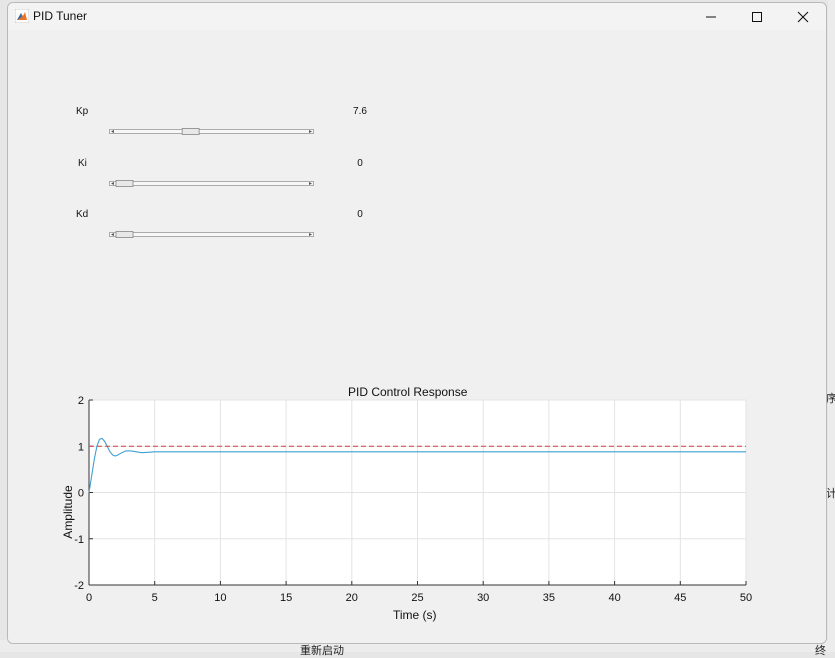 This screenshot has width=835, height=658. What do you see at coordinates (417, 16) in the screenshot?
I see `title-bar: PID Tuner` at bounding box center [417, 16].